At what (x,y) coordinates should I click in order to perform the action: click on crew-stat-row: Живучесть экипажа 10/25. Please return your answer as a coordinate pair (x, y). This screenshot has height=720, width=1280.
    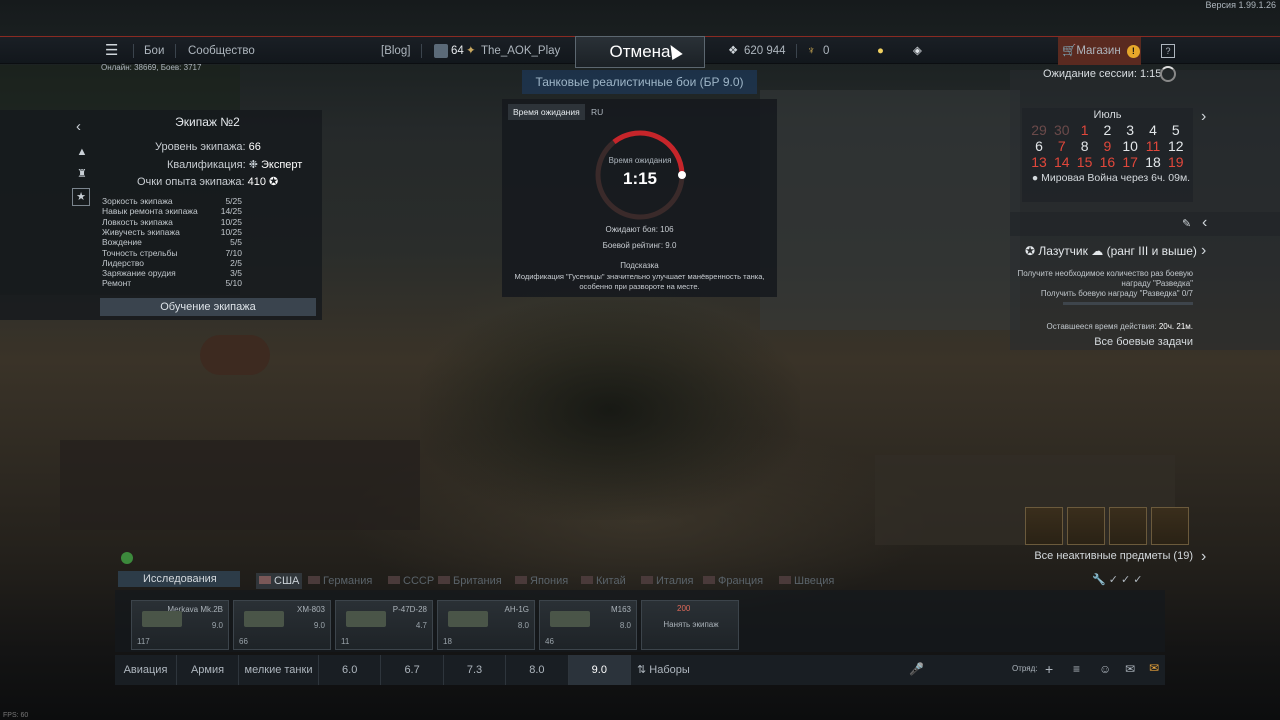
    Looking at the image, I should click on (177, 232).